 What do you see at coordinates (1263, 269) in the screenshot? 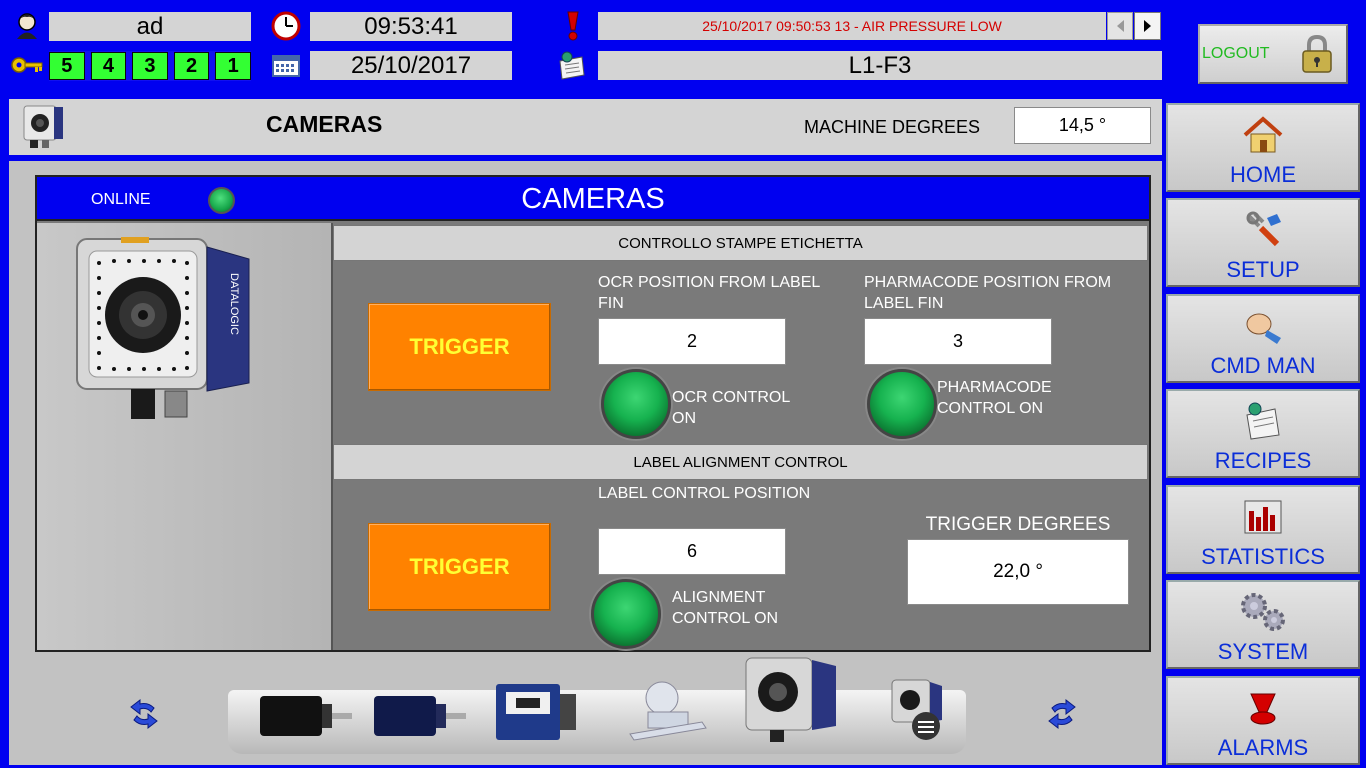
I see `nav-setup-label: SETUP` at bounding box center [1263, 269].